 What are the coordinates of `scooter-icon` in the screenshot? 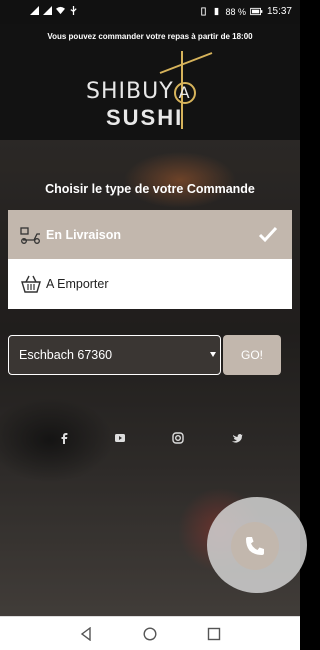 It's located at (30, 235).